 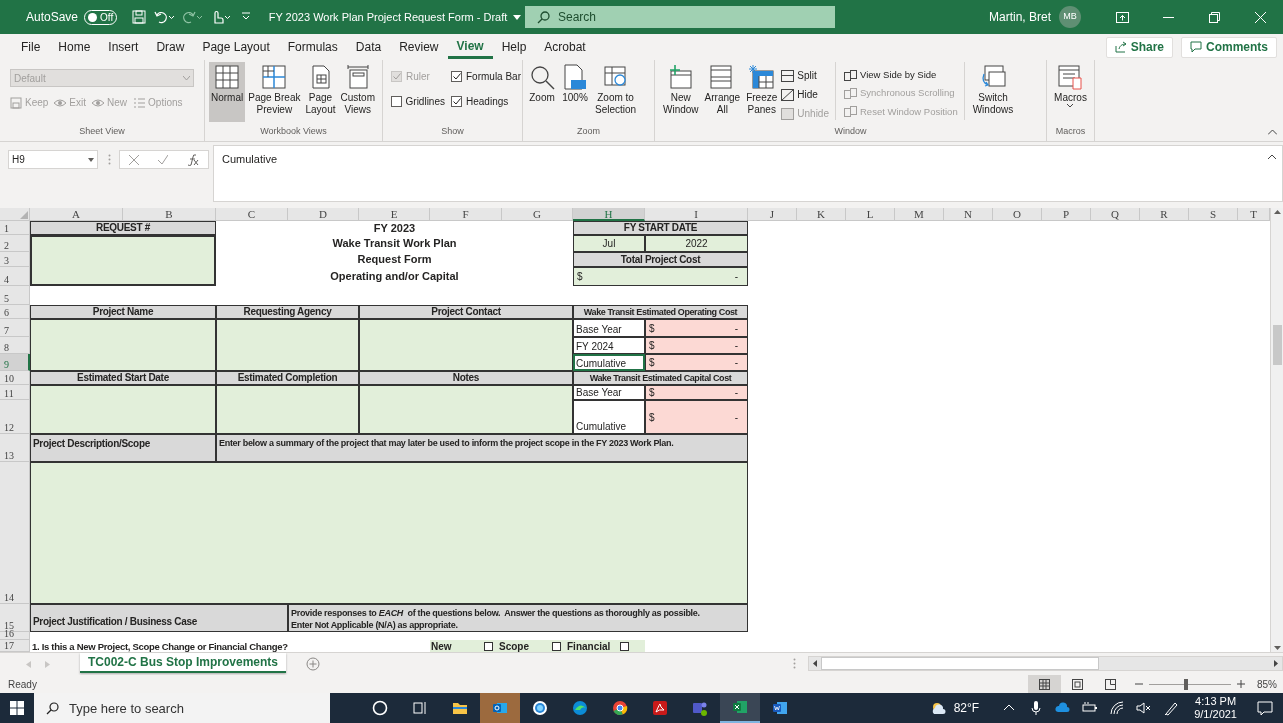 What do you see at coordinates (533, 646) in the screenshot?
I see `option-checkbox: Scope` at bounding box center [533, 646].